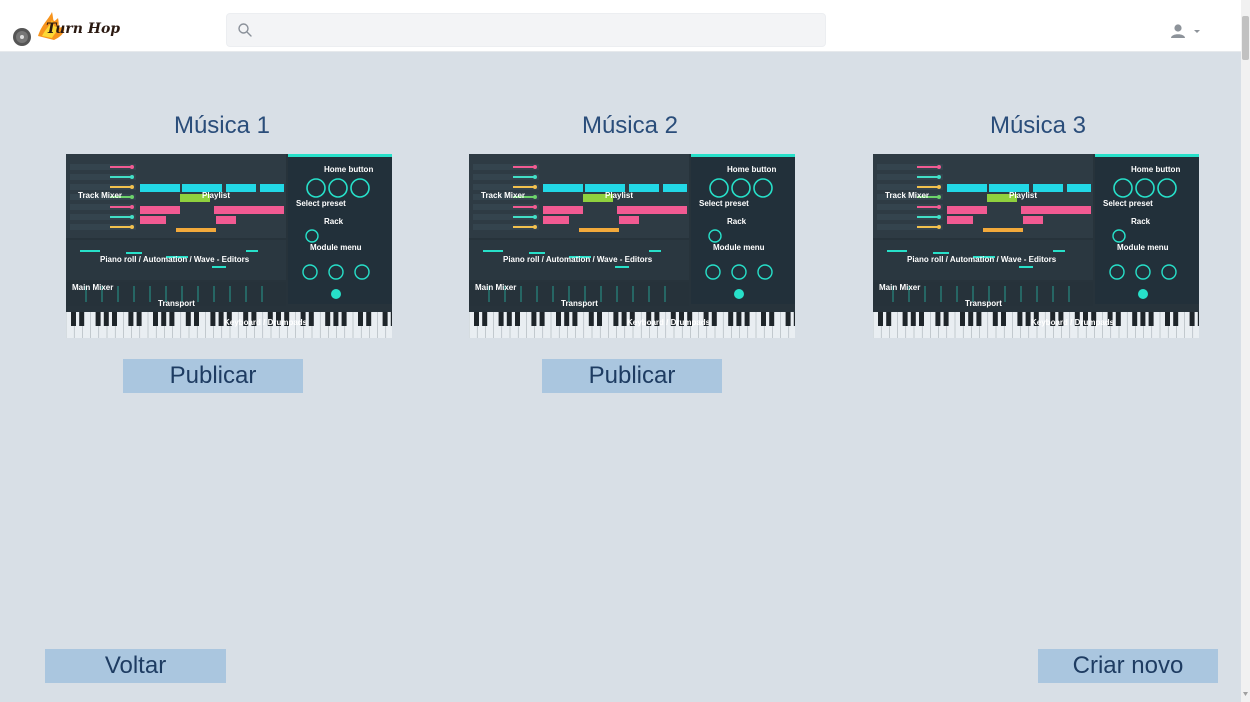  I want to click on top-bar: Turn Hop, so click(620, 26).